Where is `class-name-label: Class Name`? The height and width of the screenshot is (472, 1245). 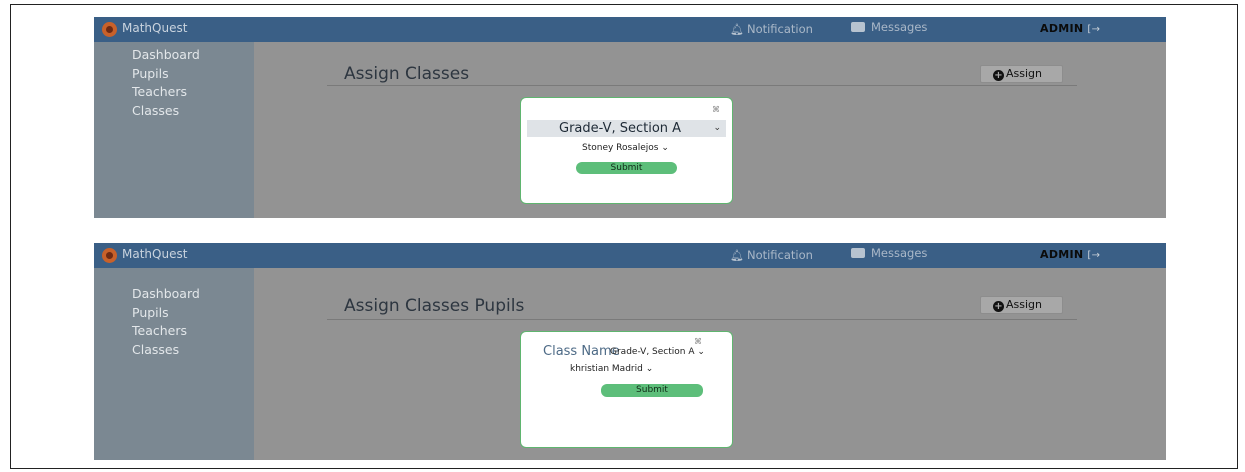 class-name-label: Class Name is located at coordinates (581, 351).